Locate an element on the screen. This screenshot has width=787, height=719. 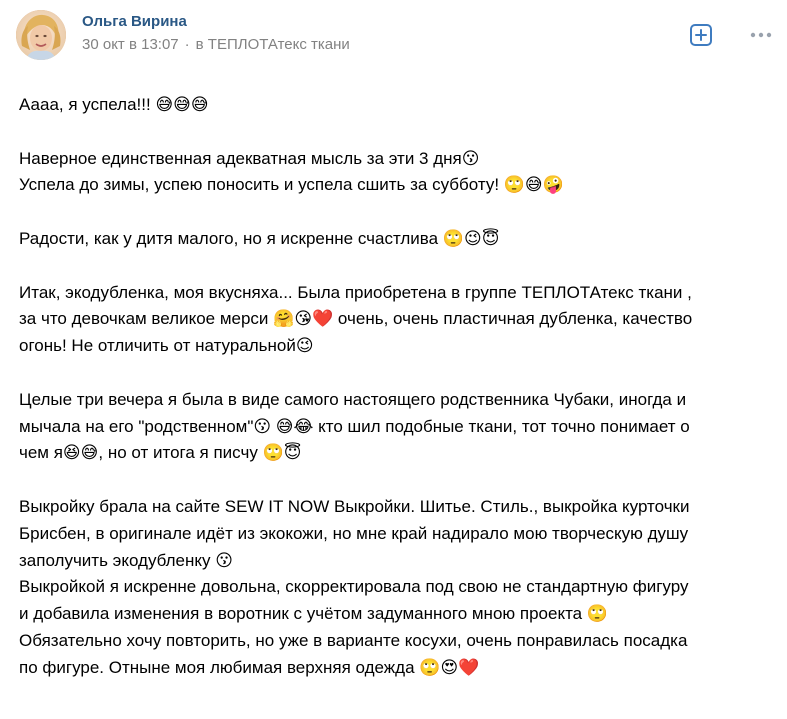
post-group: в ТЕПЛОТАтекс ткани is located at coordinates (273, 44).